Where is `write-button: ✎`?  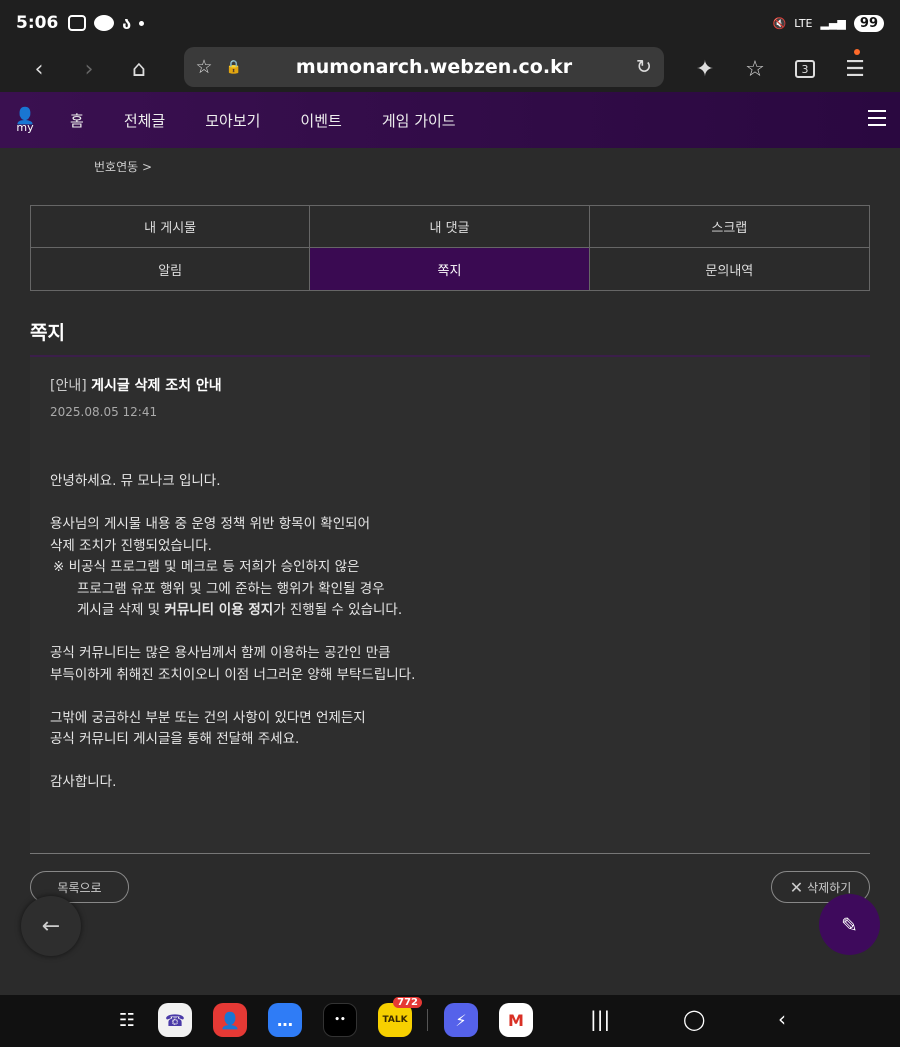
write-button: ✎ is located at coordinates (849, 924).